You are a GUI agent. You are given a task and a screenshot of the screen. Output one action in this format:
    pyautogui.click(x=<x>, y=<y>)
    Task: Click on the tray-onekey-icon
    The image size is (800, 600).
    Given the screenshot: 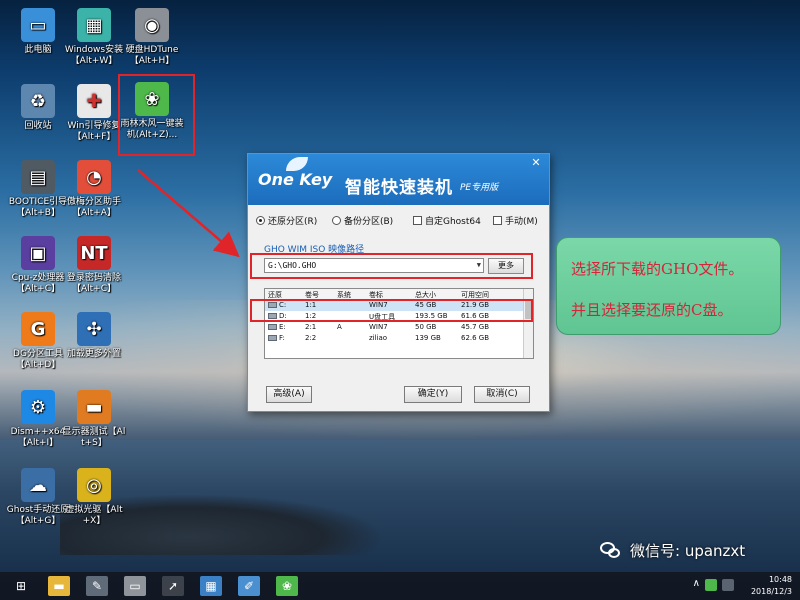 What is the action you would take?
    pyautogui.click(x=711, y=585)
    